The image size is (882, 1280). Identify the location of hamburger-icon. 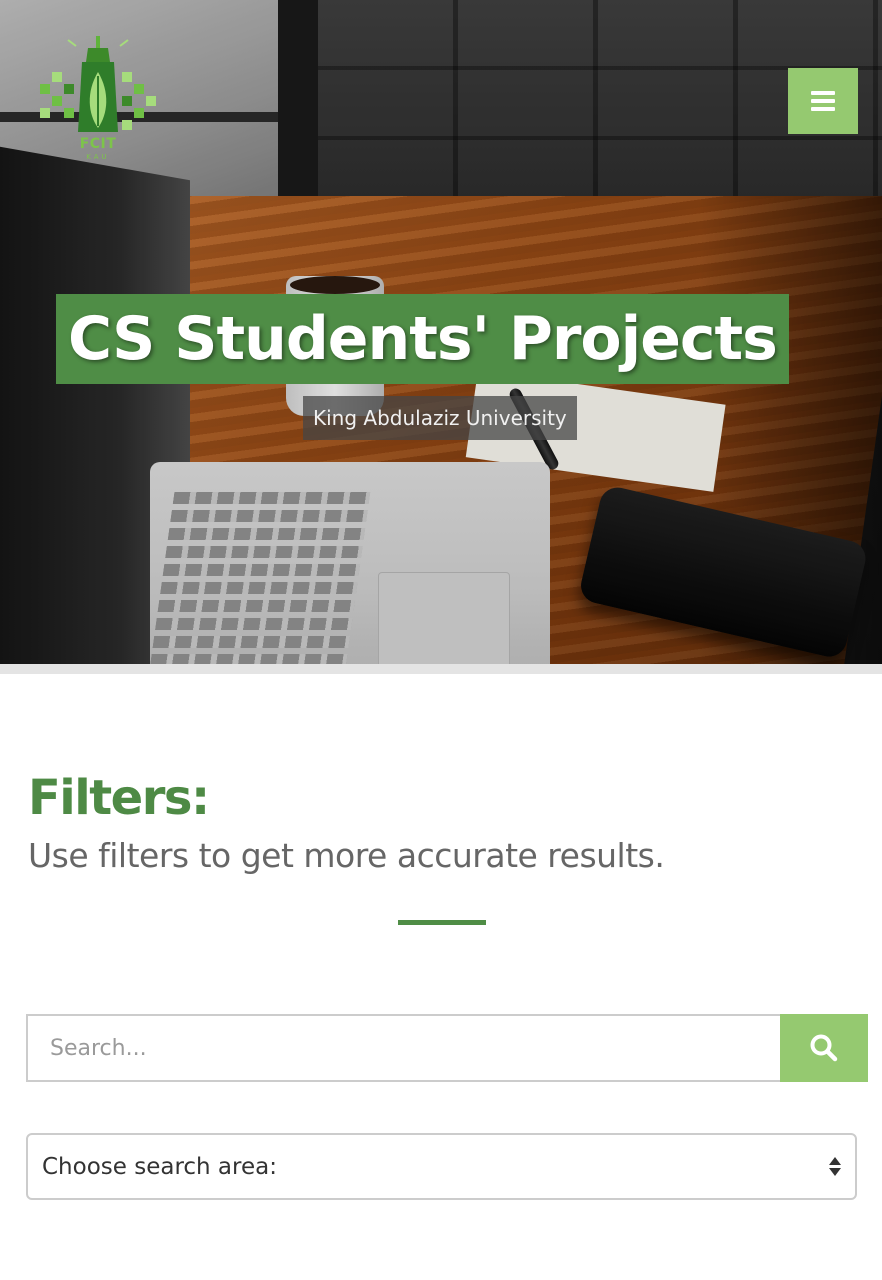
(823, 101).